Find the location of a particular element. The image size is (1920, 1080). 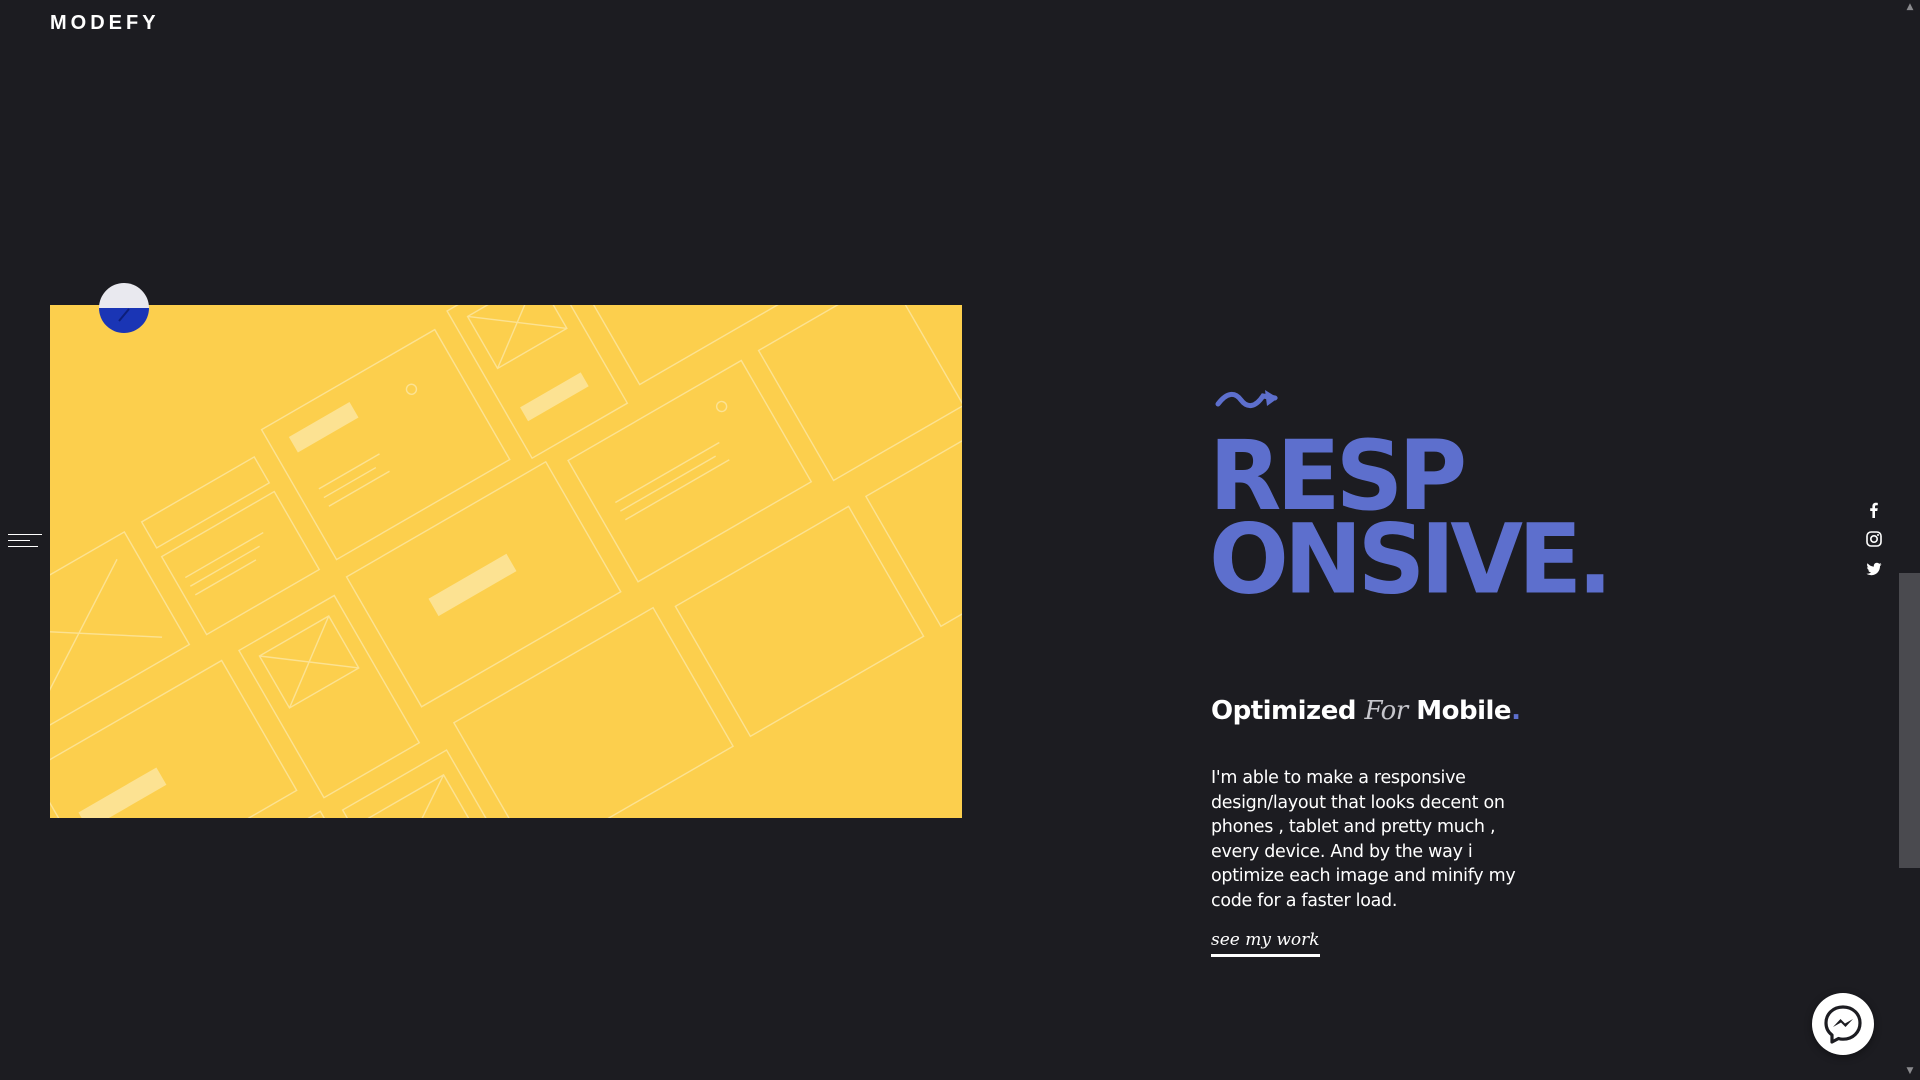

subheading-period: . is located at coordinates (1516, 711).